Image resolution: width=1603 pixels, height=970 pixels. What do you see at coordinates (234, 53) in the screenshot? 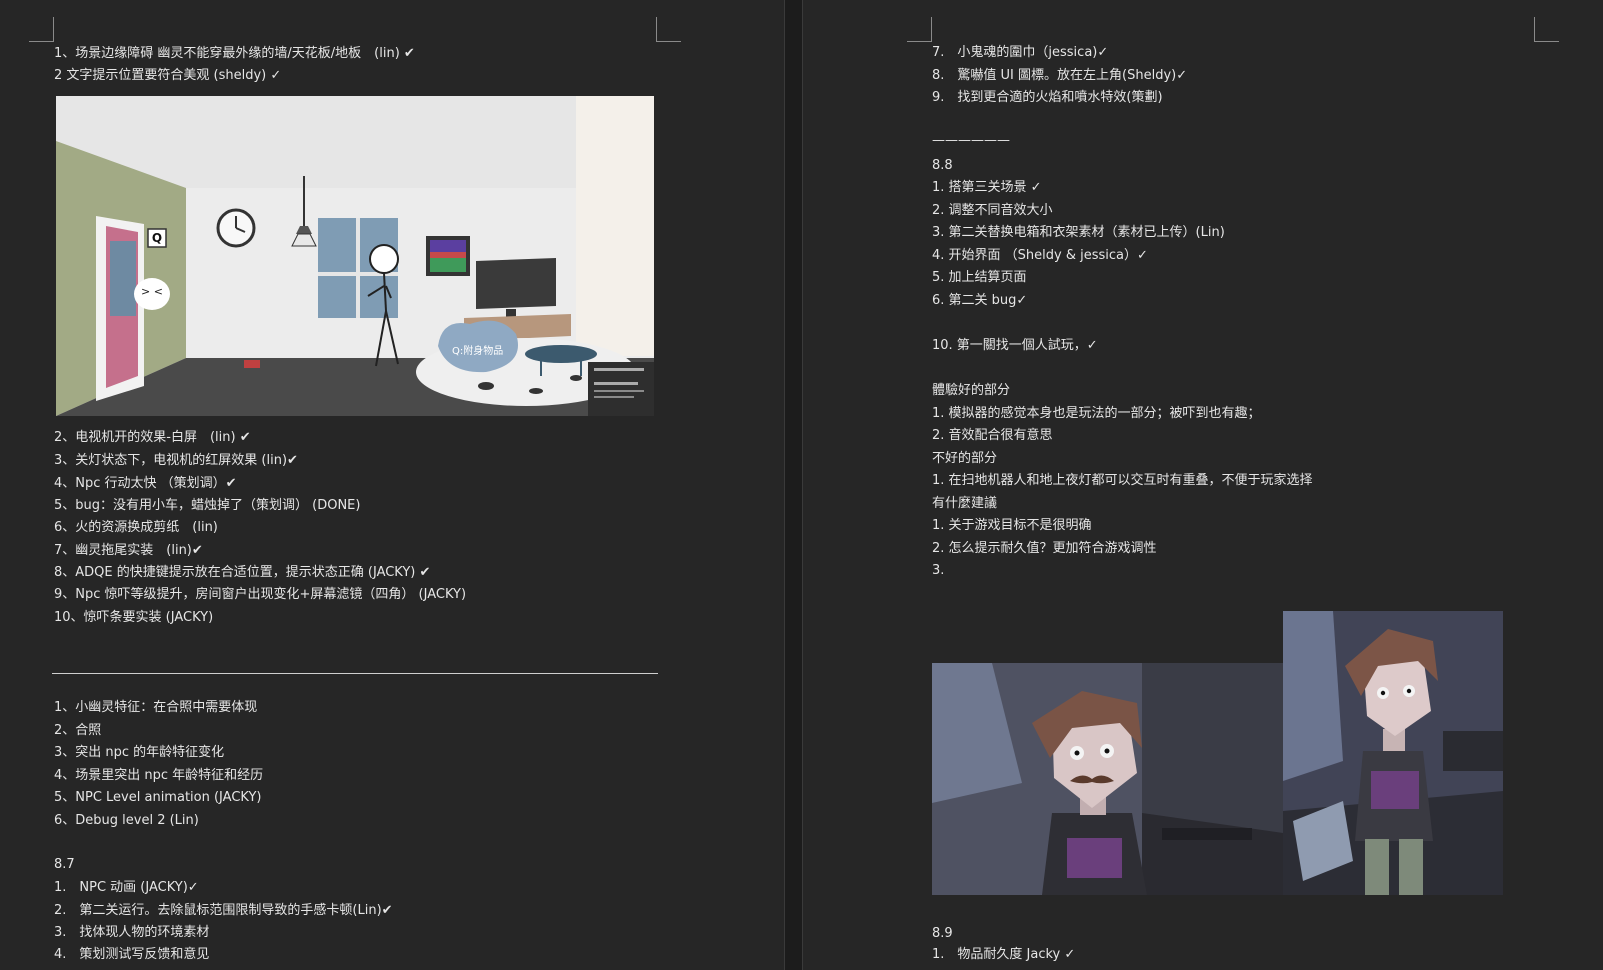
I see `task-line: 1、场景边缘障碍 幽灵不能穿最外缘的墙/天花板/地板 (lin) ✔` at bounding box center [234, 53].